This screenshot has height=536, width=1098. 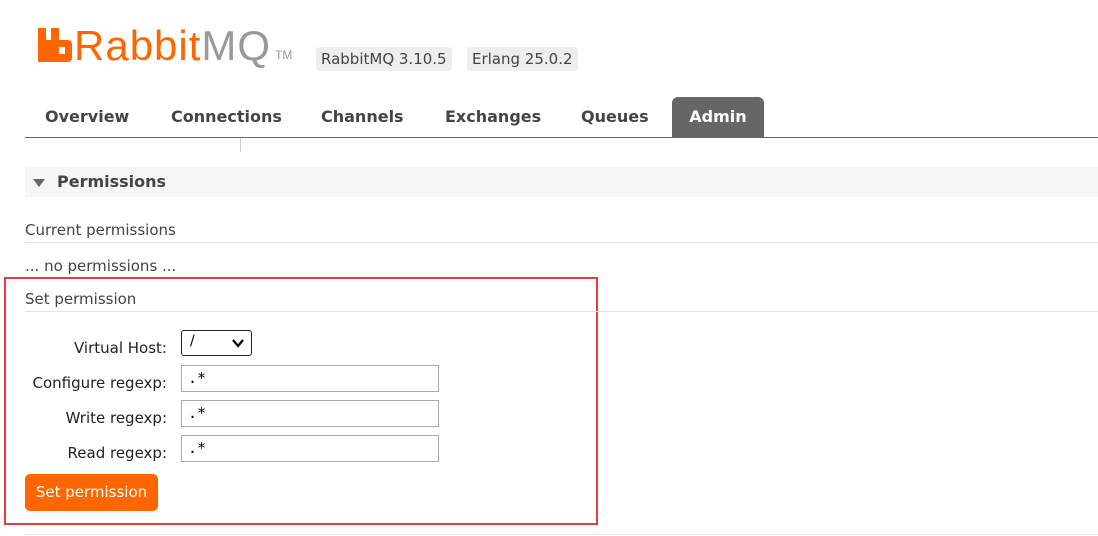 What do you see at coordinates (173, 45) in the screenshot?
I see `logo-wordmark: RabbitMQ` at bounding box center [173, 45].